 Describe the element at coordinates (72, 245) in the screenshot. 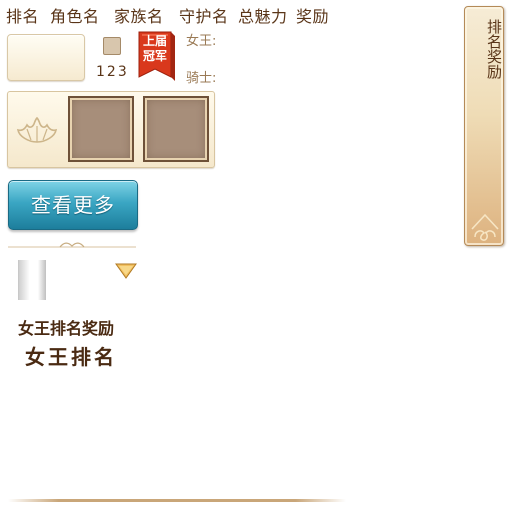

I see `ornament-divider` at that location.